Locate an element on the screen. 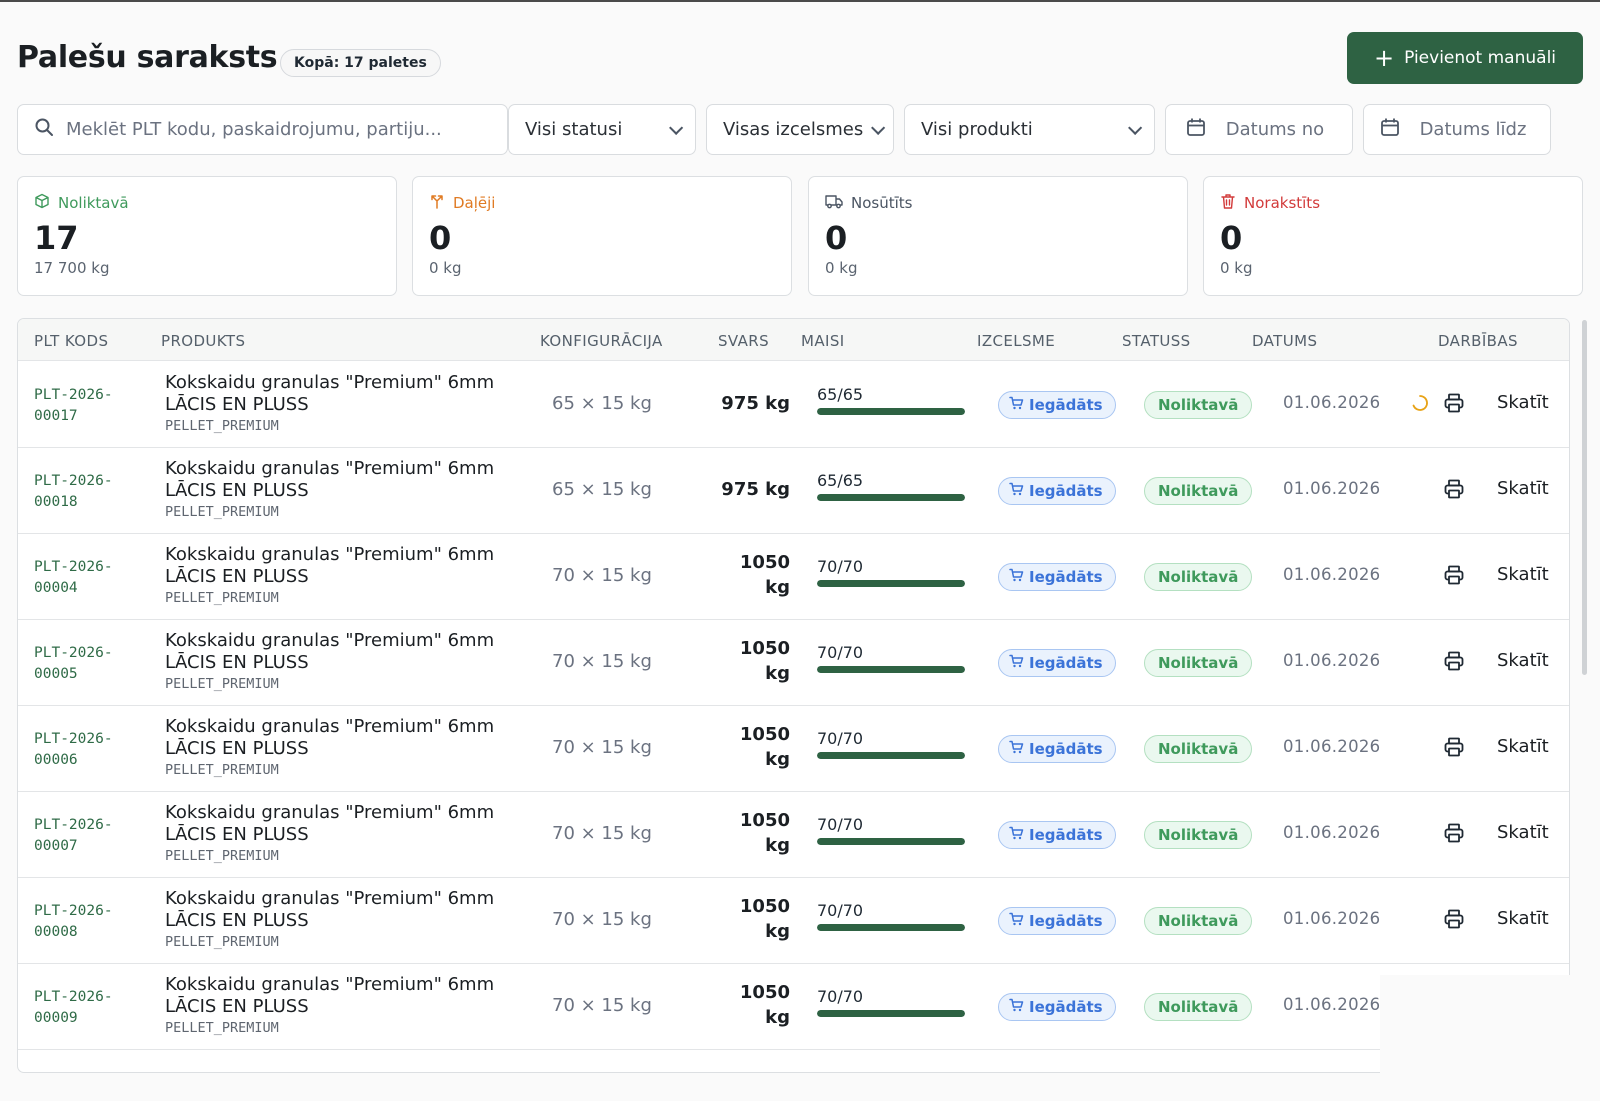 This screenshot has width=1600, height=1101. date-to-input: Datums līdz is located at coordinates (1457, 129).